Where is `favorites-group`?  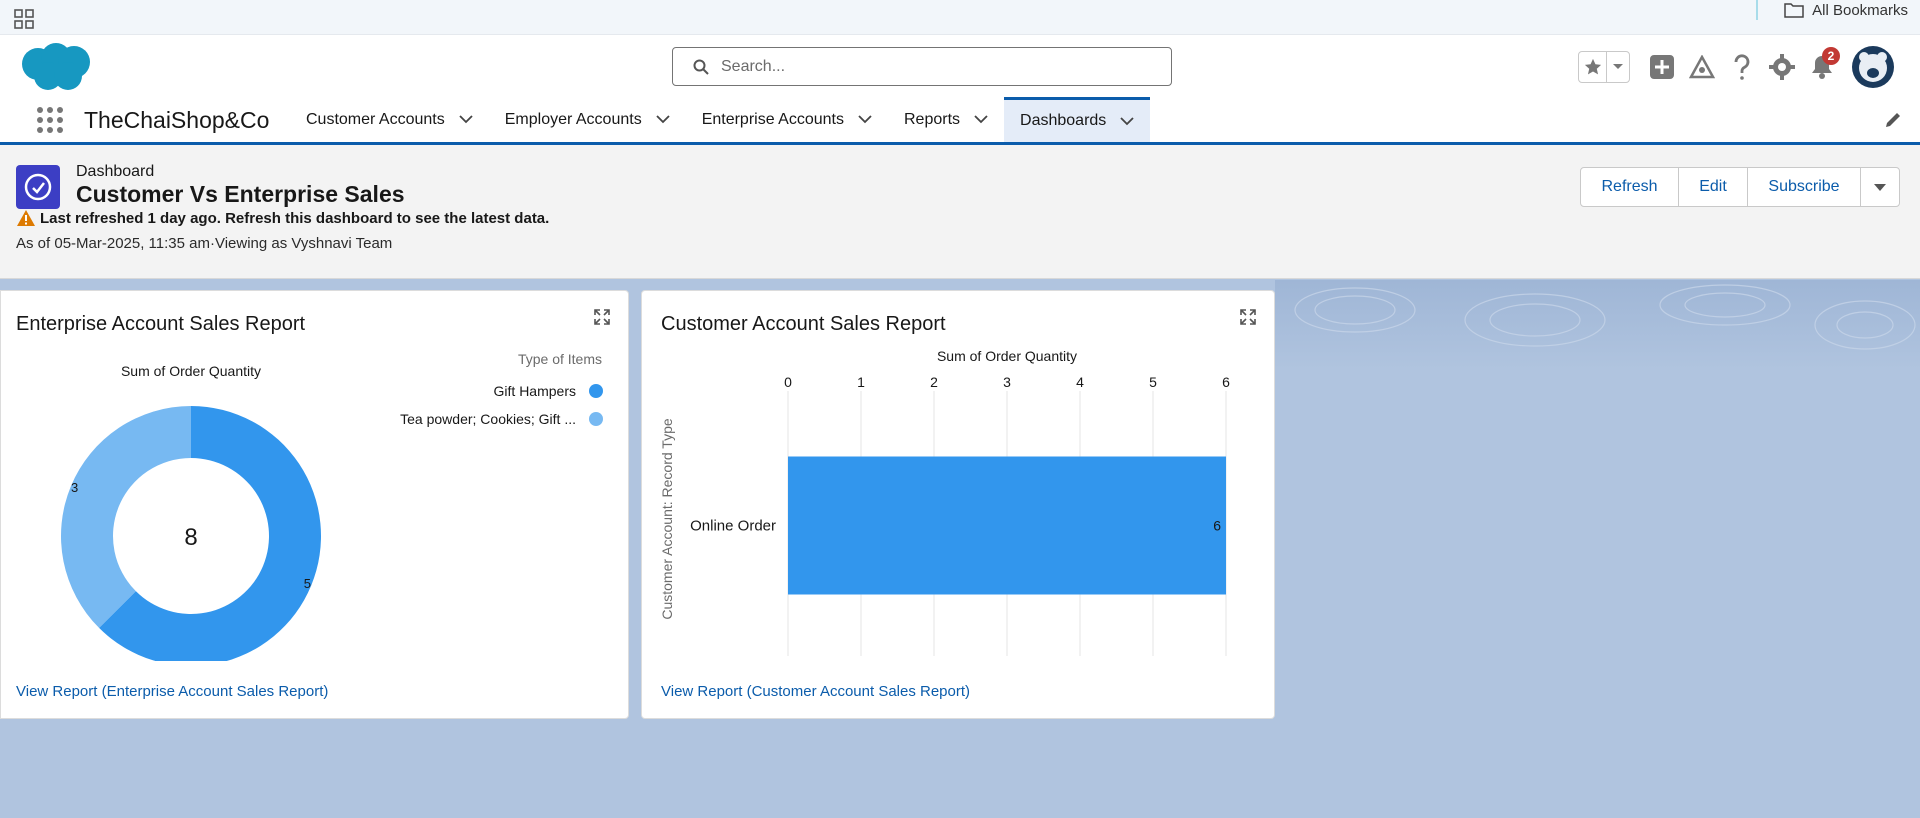
favorites-group is located at coordinates (1604, 67).